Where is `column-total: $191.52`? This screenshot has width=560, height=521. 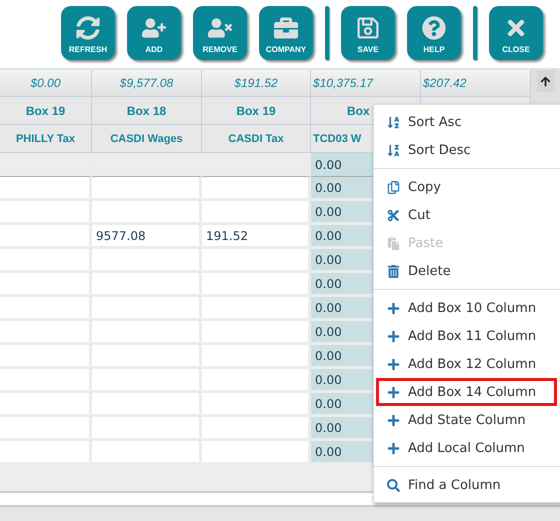 column-total: $191.52 is located at coordinates (256, 83).